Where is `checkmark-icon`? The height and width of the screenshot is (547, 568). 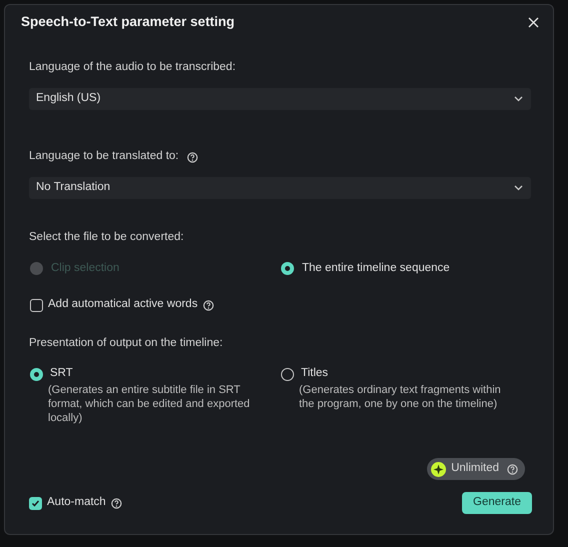 checkmark-icon is located at coordinates (35, 503).